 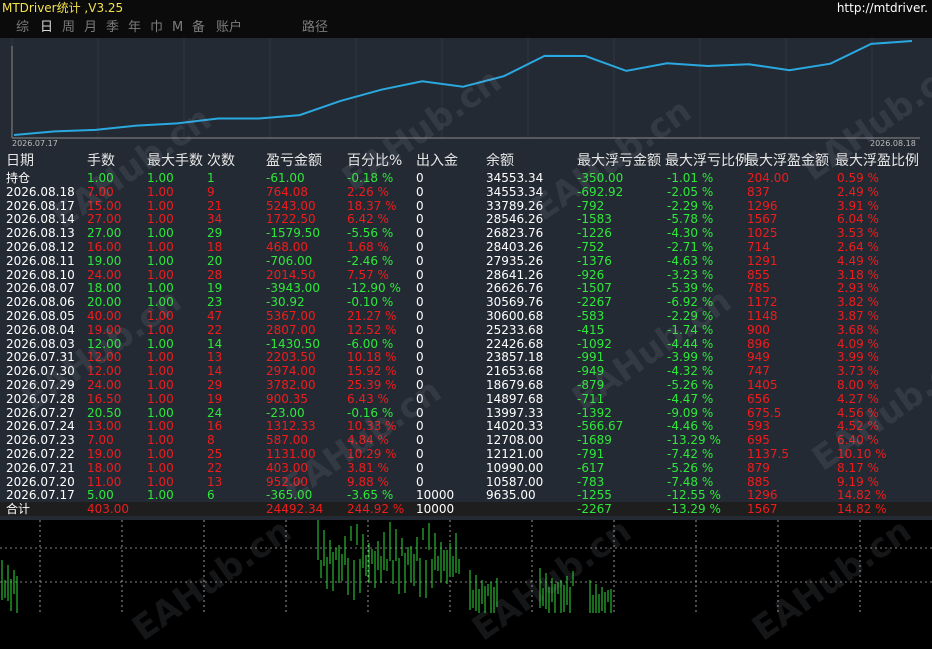 I want to click on cell-8: -2267, so click(x=594, y=509).